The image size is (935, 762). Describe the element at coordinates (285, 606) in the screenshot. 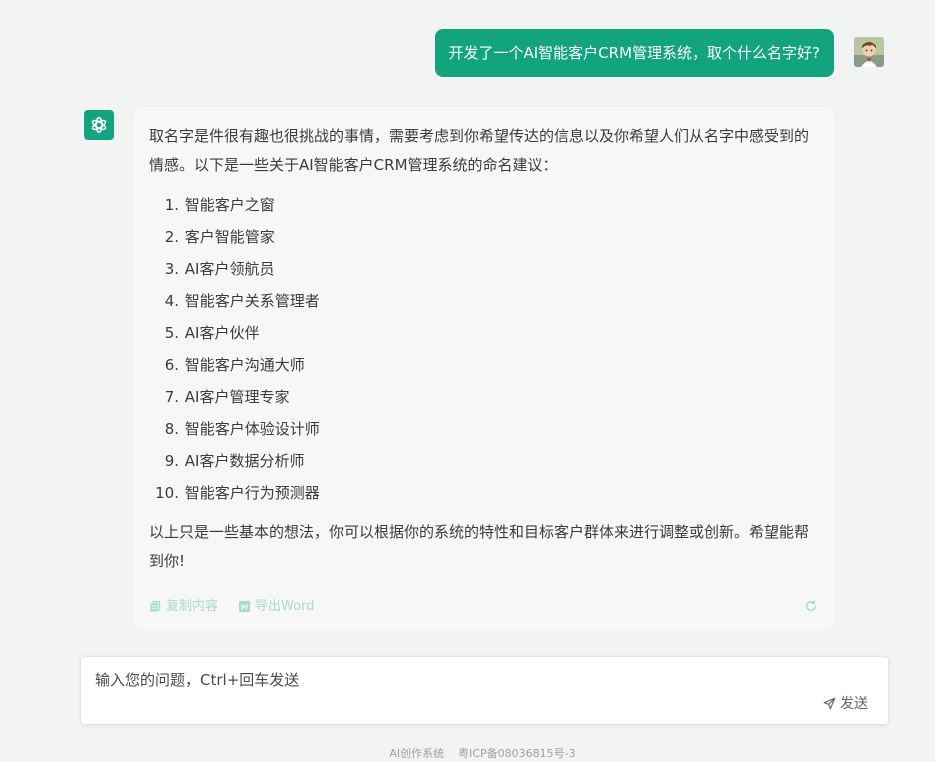

I see `export-word-label: 导出Word` at that location.